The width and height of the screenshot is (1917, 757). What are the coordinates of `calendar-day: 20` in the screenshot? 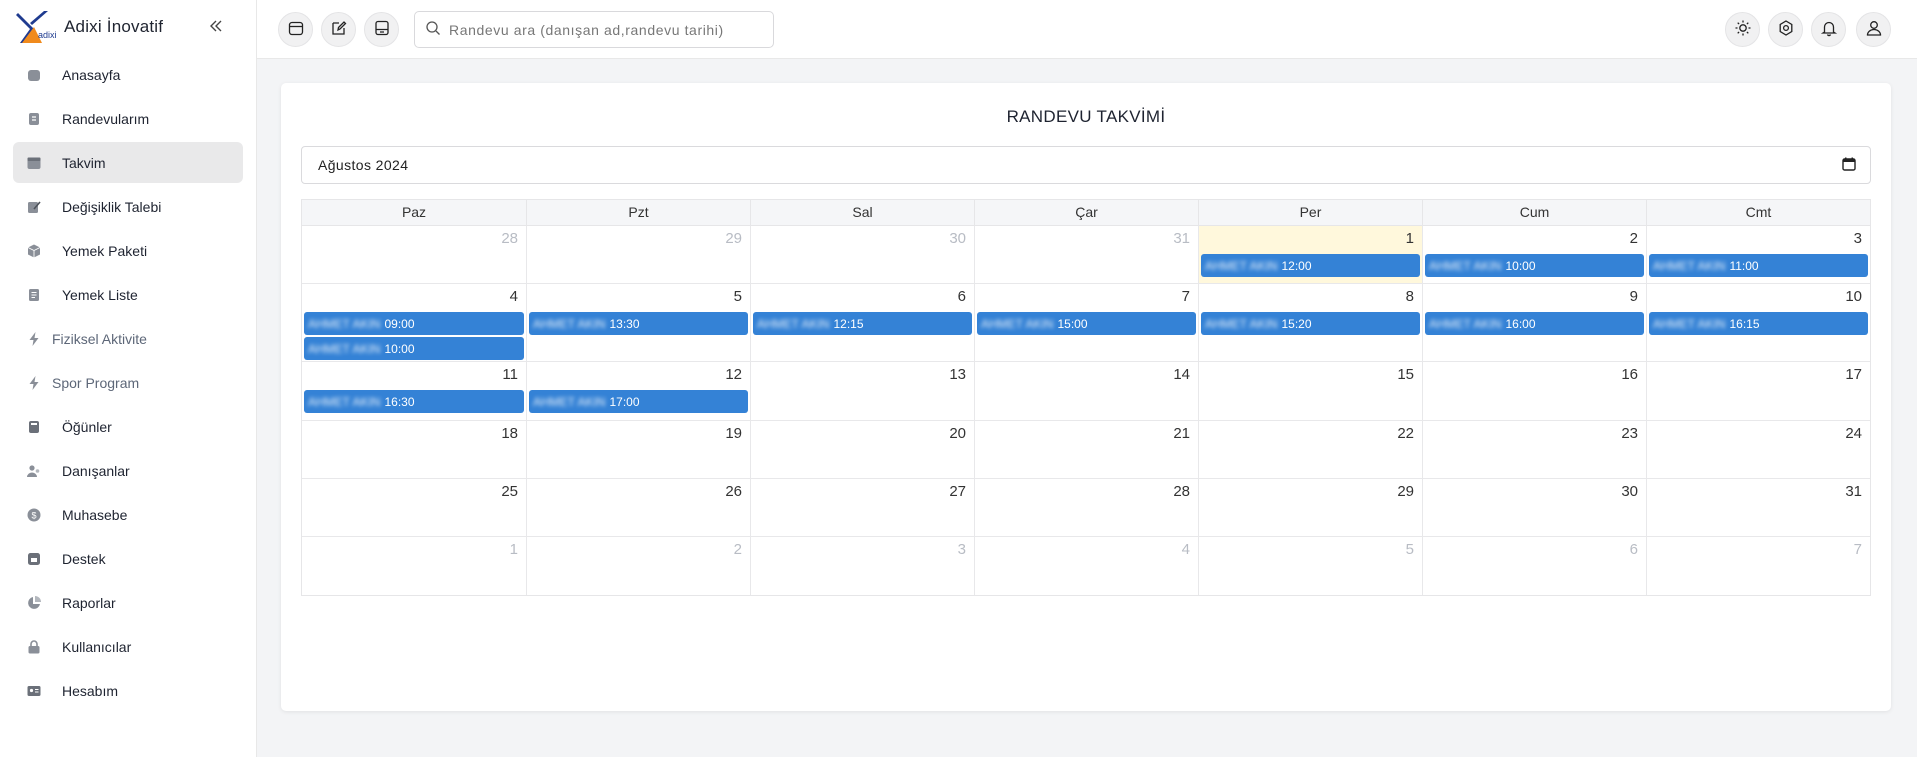 It's located at (862, 449).